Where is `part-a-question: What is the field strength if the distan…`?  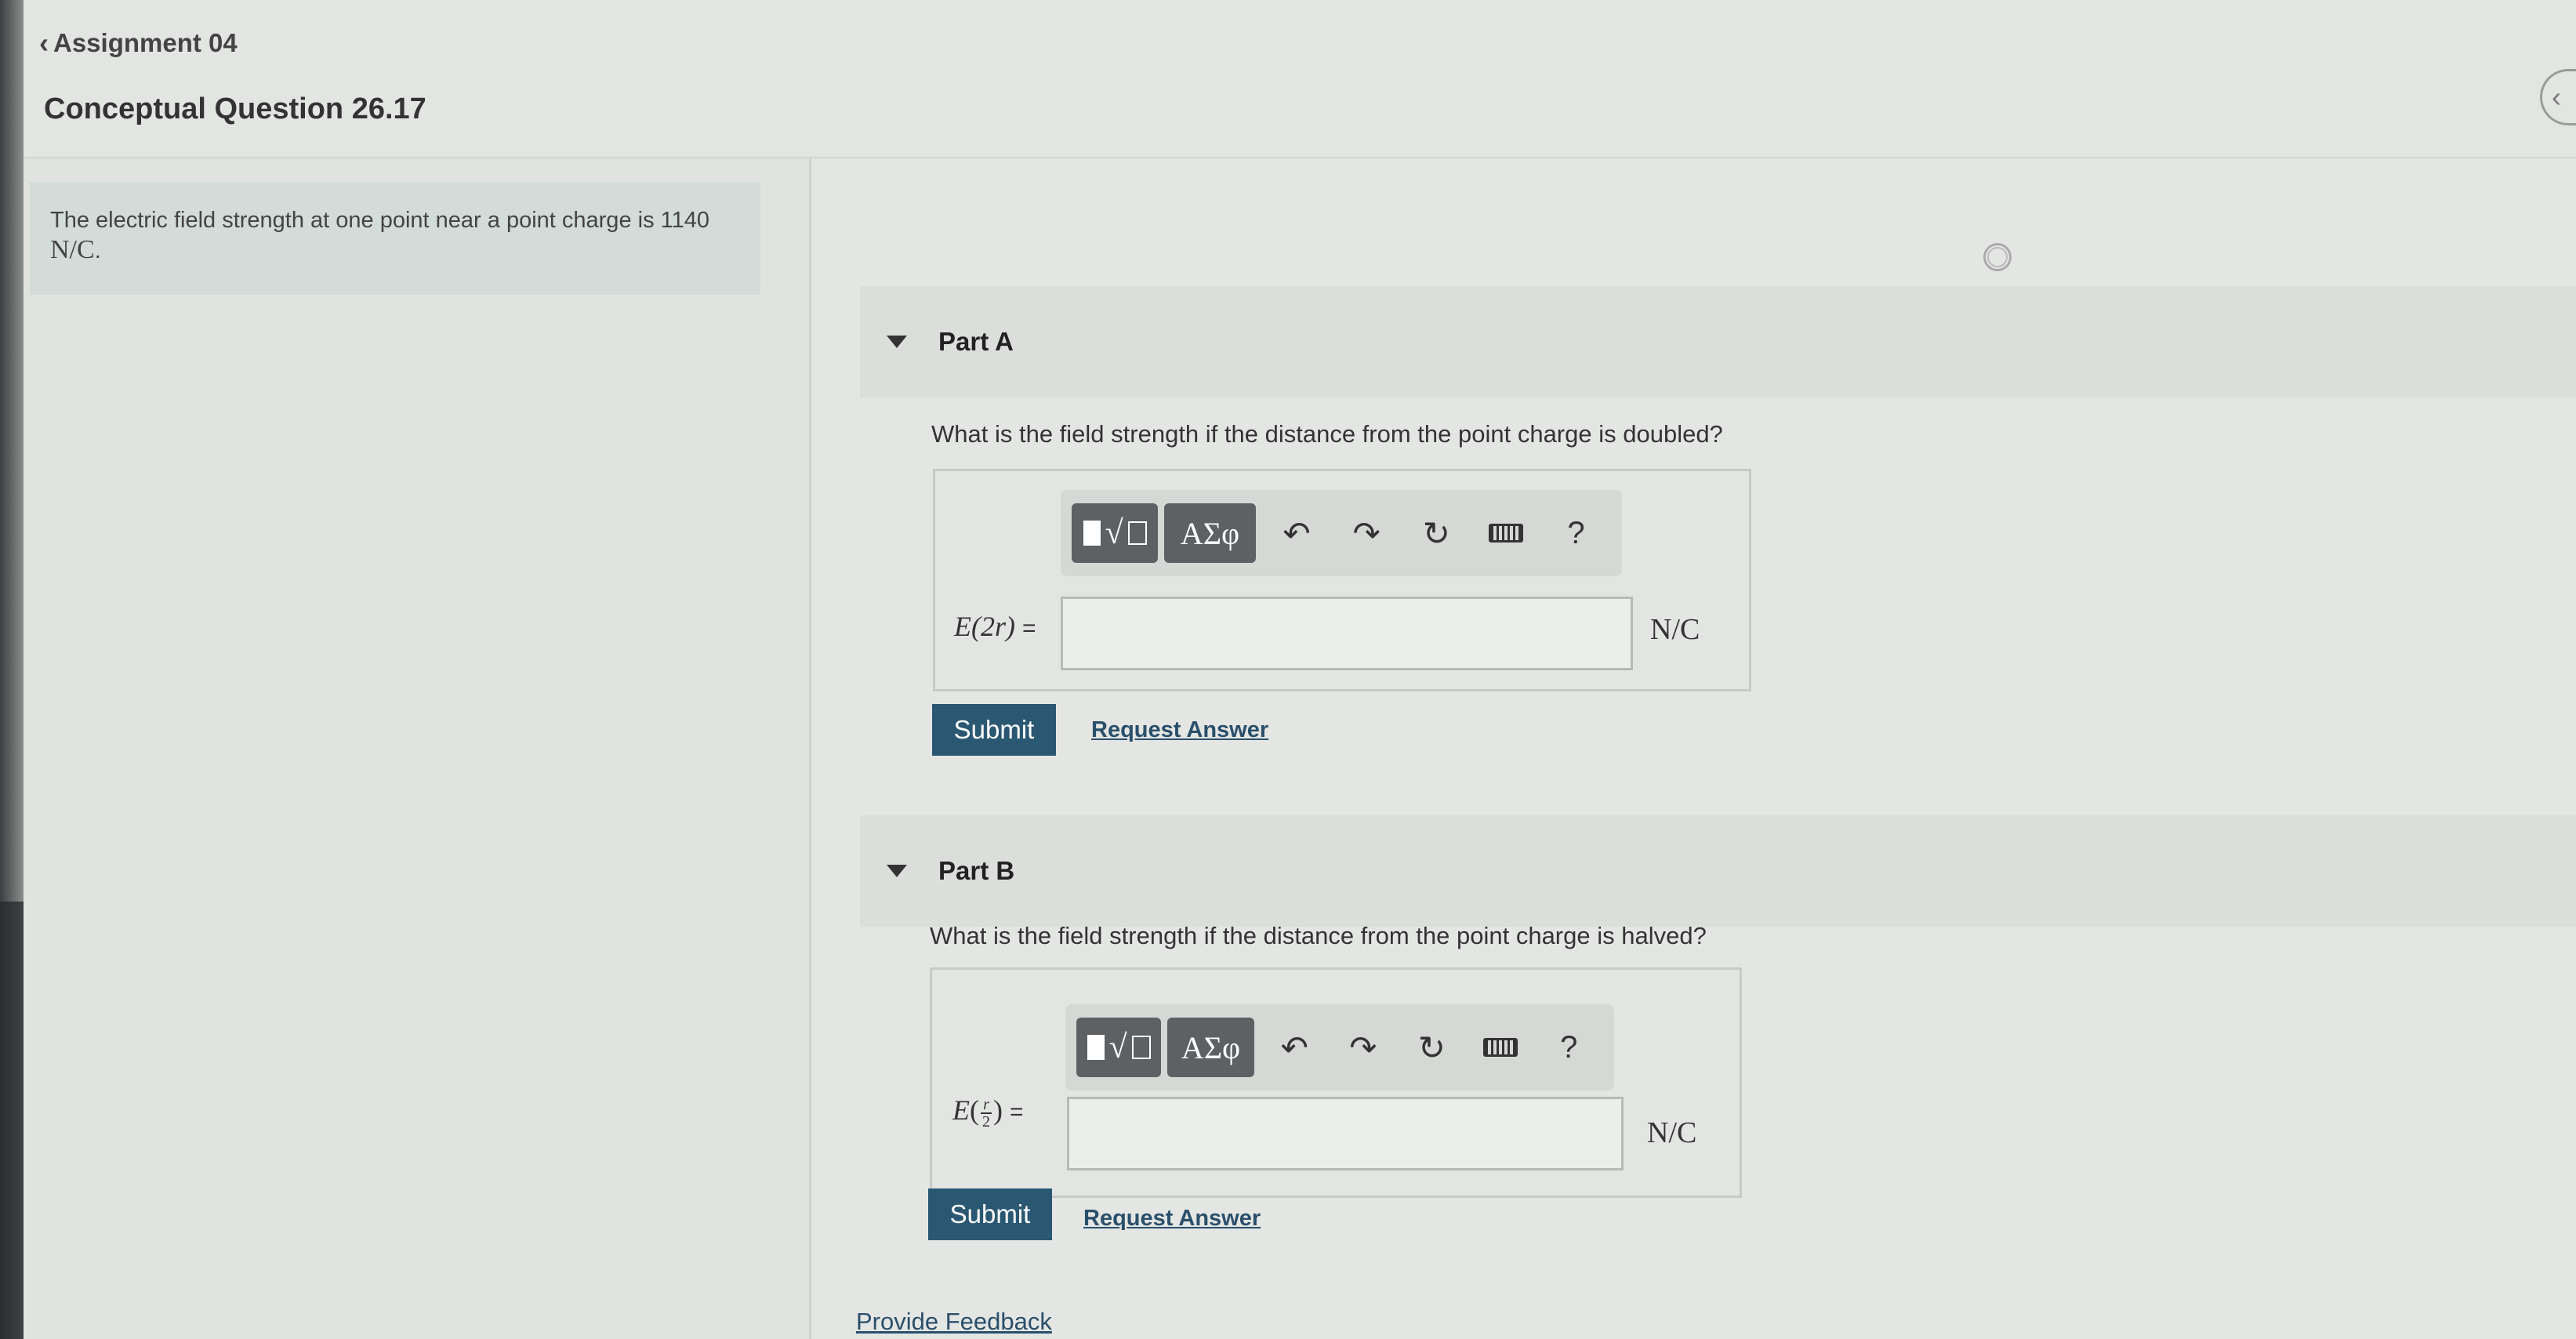 part-a-question: What is the field strength if the distan… is located at coordinates (1327, 434).